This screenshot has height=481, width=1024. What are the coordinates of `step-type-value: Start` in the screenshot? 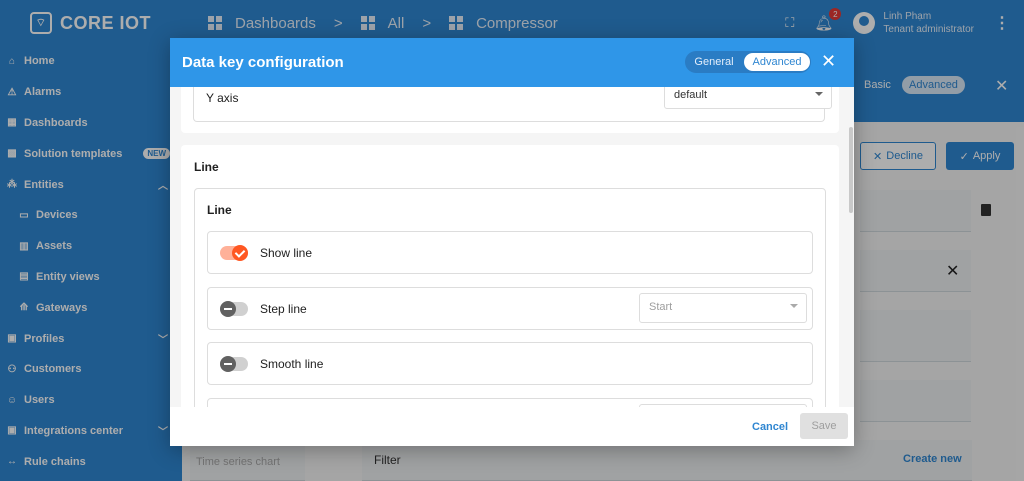 It's located at (661, 307).